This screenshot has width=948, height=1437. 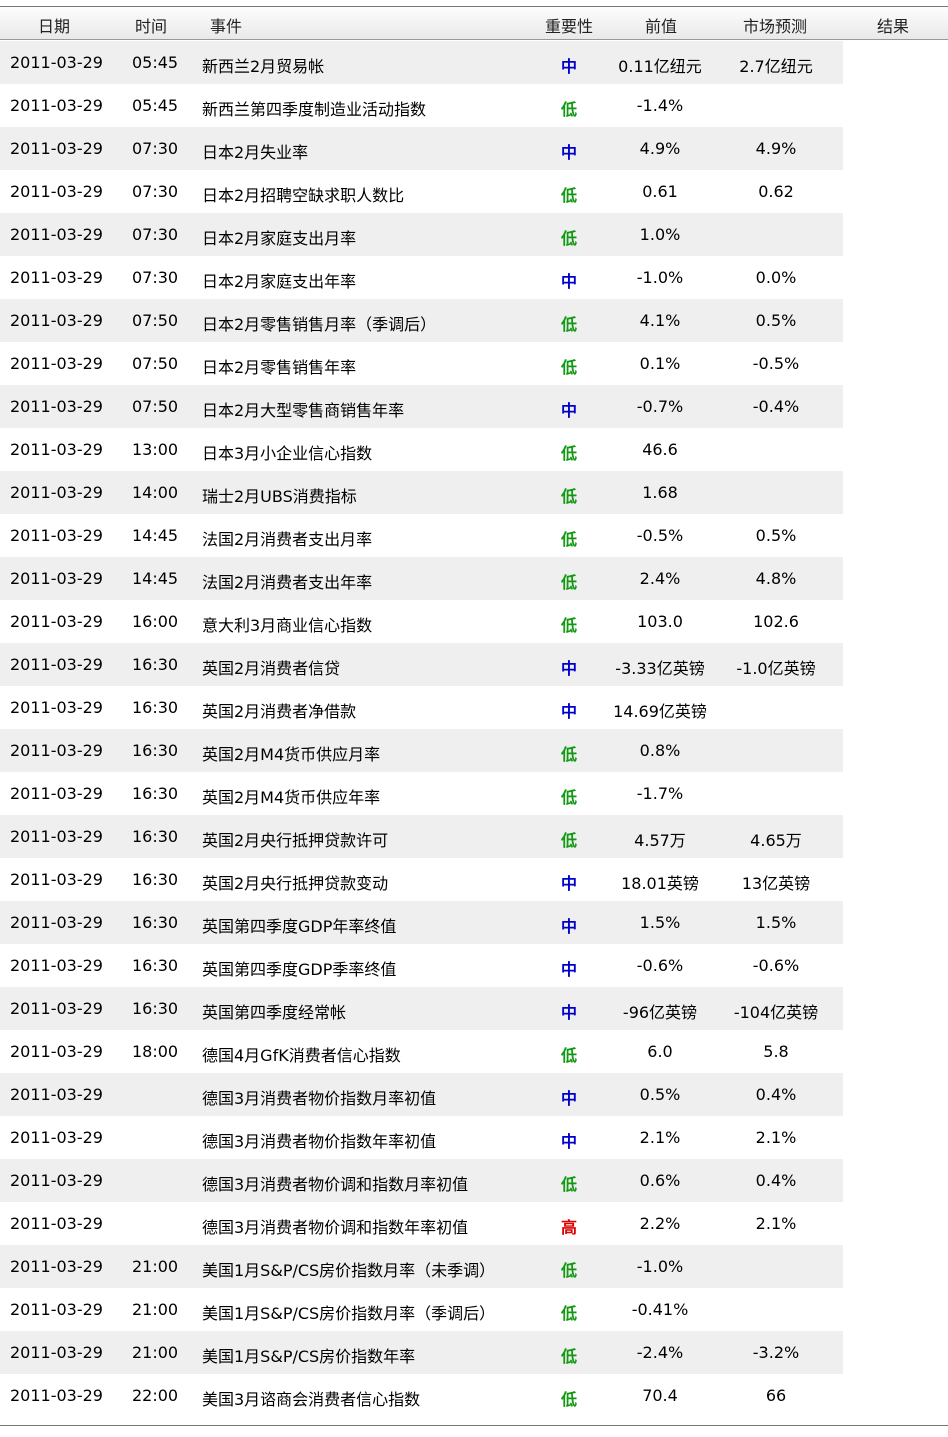 What do you see at coordinates (421, 492) in the screenshot?
I see `table-row: 2011-03-29 14:00 瑞士2月UBS消费指标低 1.68` at bounding box center [421, 492].